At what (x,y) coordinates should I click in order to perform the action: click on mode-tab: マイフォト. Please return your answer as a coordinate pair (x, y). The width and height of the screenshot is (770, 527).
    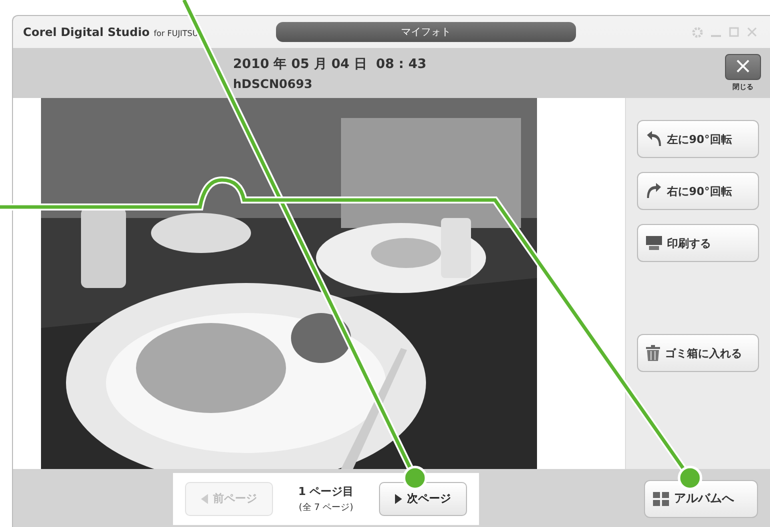
    Looking at the image, I should click on (426, 32).